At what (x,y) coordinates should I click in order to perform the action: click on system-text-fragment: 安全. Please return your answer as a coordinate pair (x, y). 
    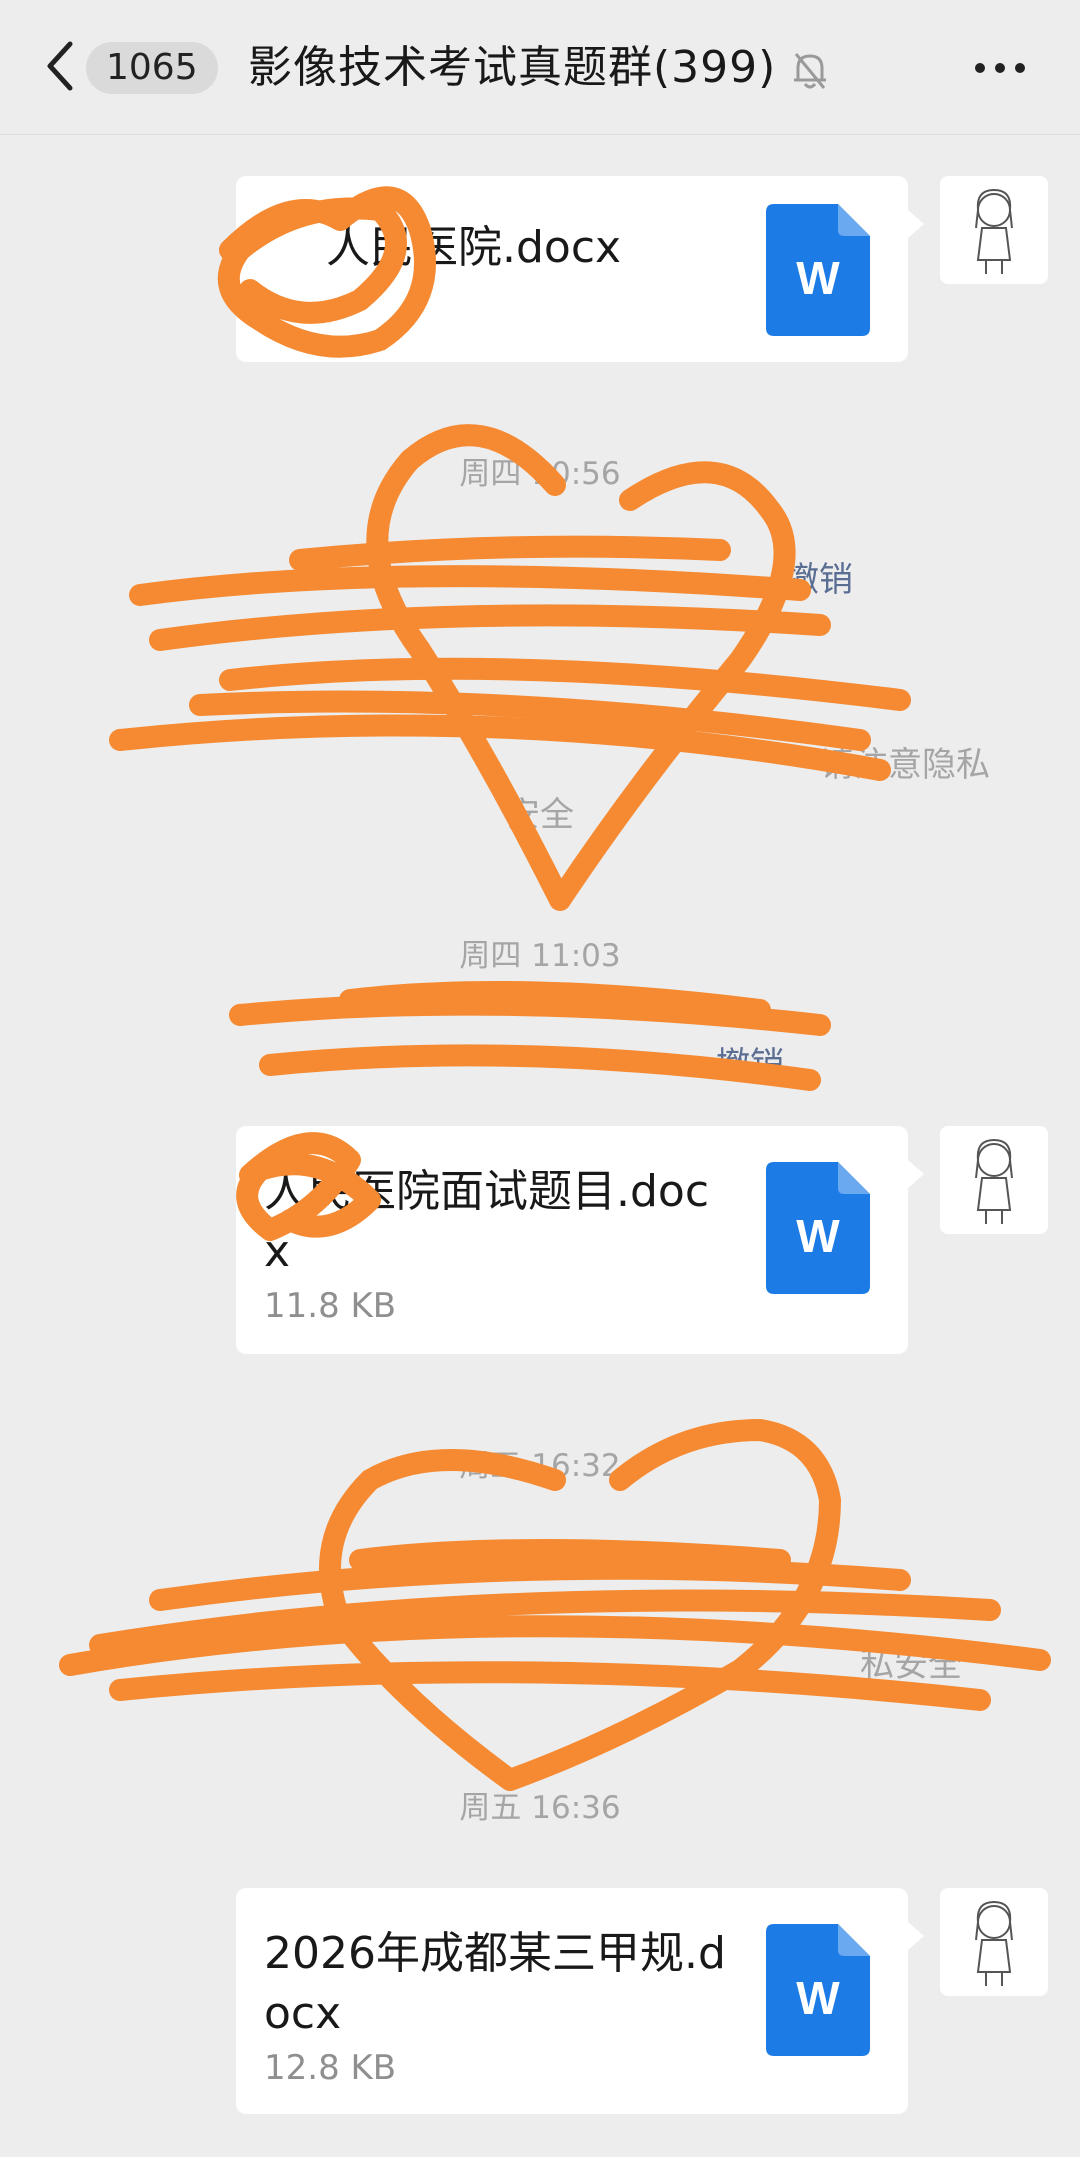
    Looking at the image, I should click on (540, 815).